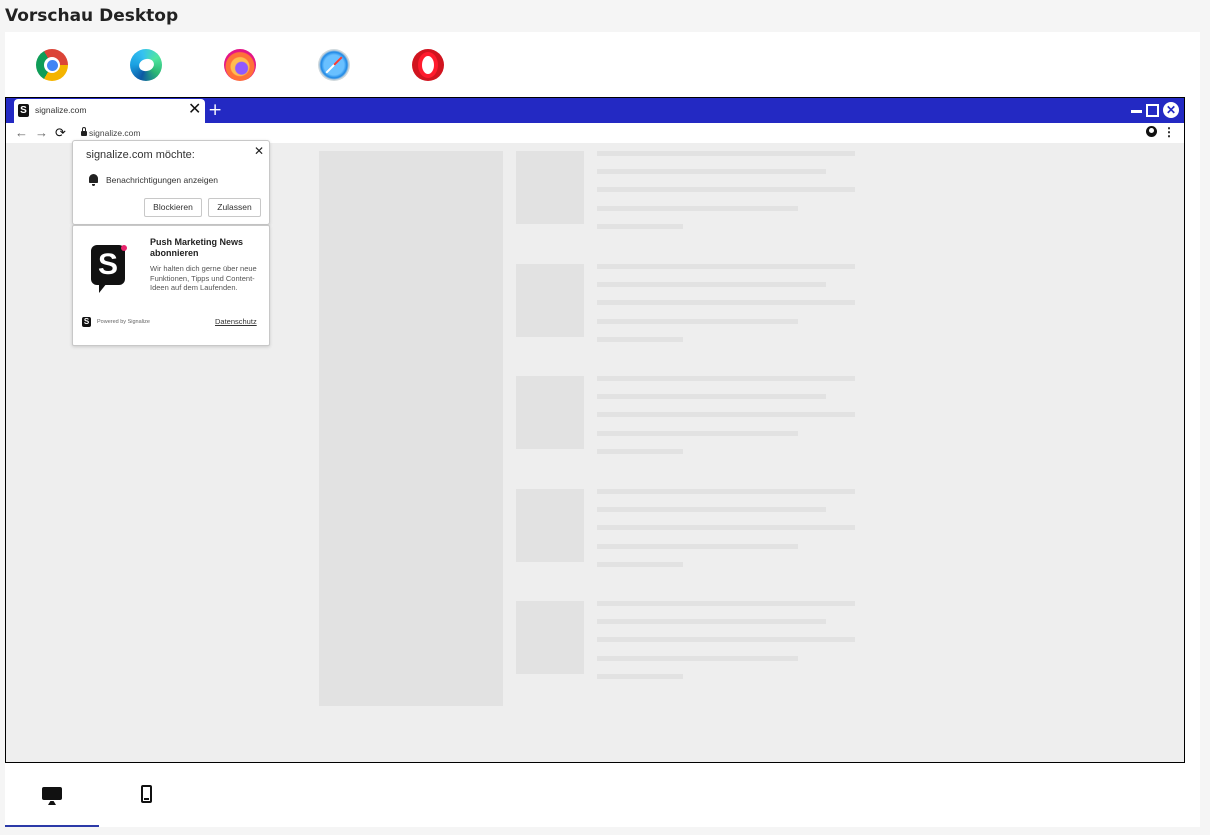 The width and height of the screenshot is (1210, 835). I want to click on tab-safari, so click(334, 65).